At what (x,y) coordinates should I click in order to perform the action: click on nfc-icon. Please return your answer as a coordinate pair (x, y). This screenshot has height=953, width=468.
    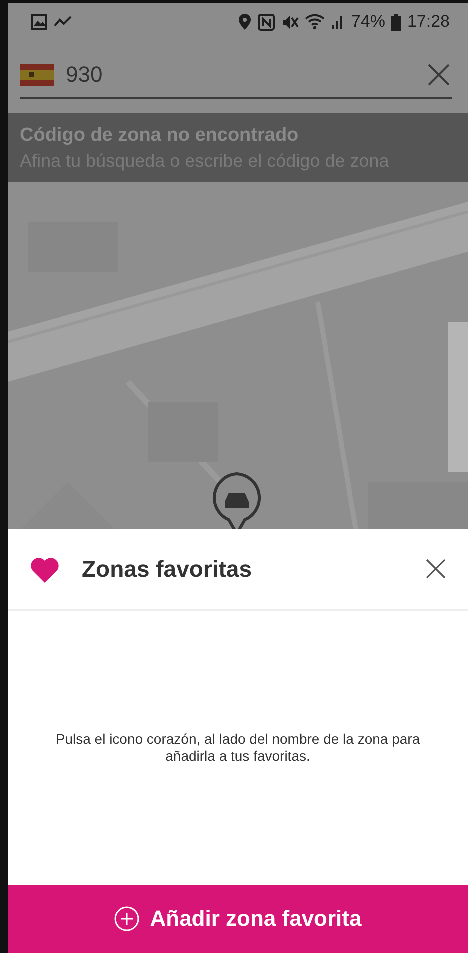
    Looking at the image, I should click on (267, 22).